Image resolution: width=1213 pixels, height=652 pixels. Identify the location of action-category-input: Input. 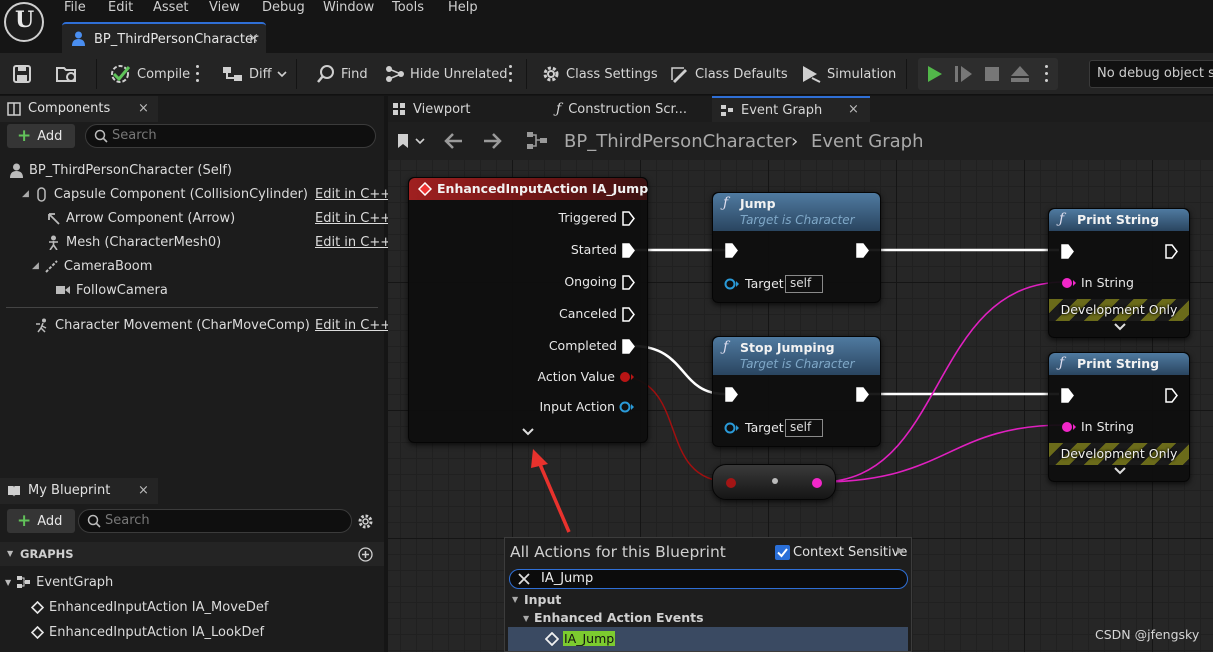
(542, 599).